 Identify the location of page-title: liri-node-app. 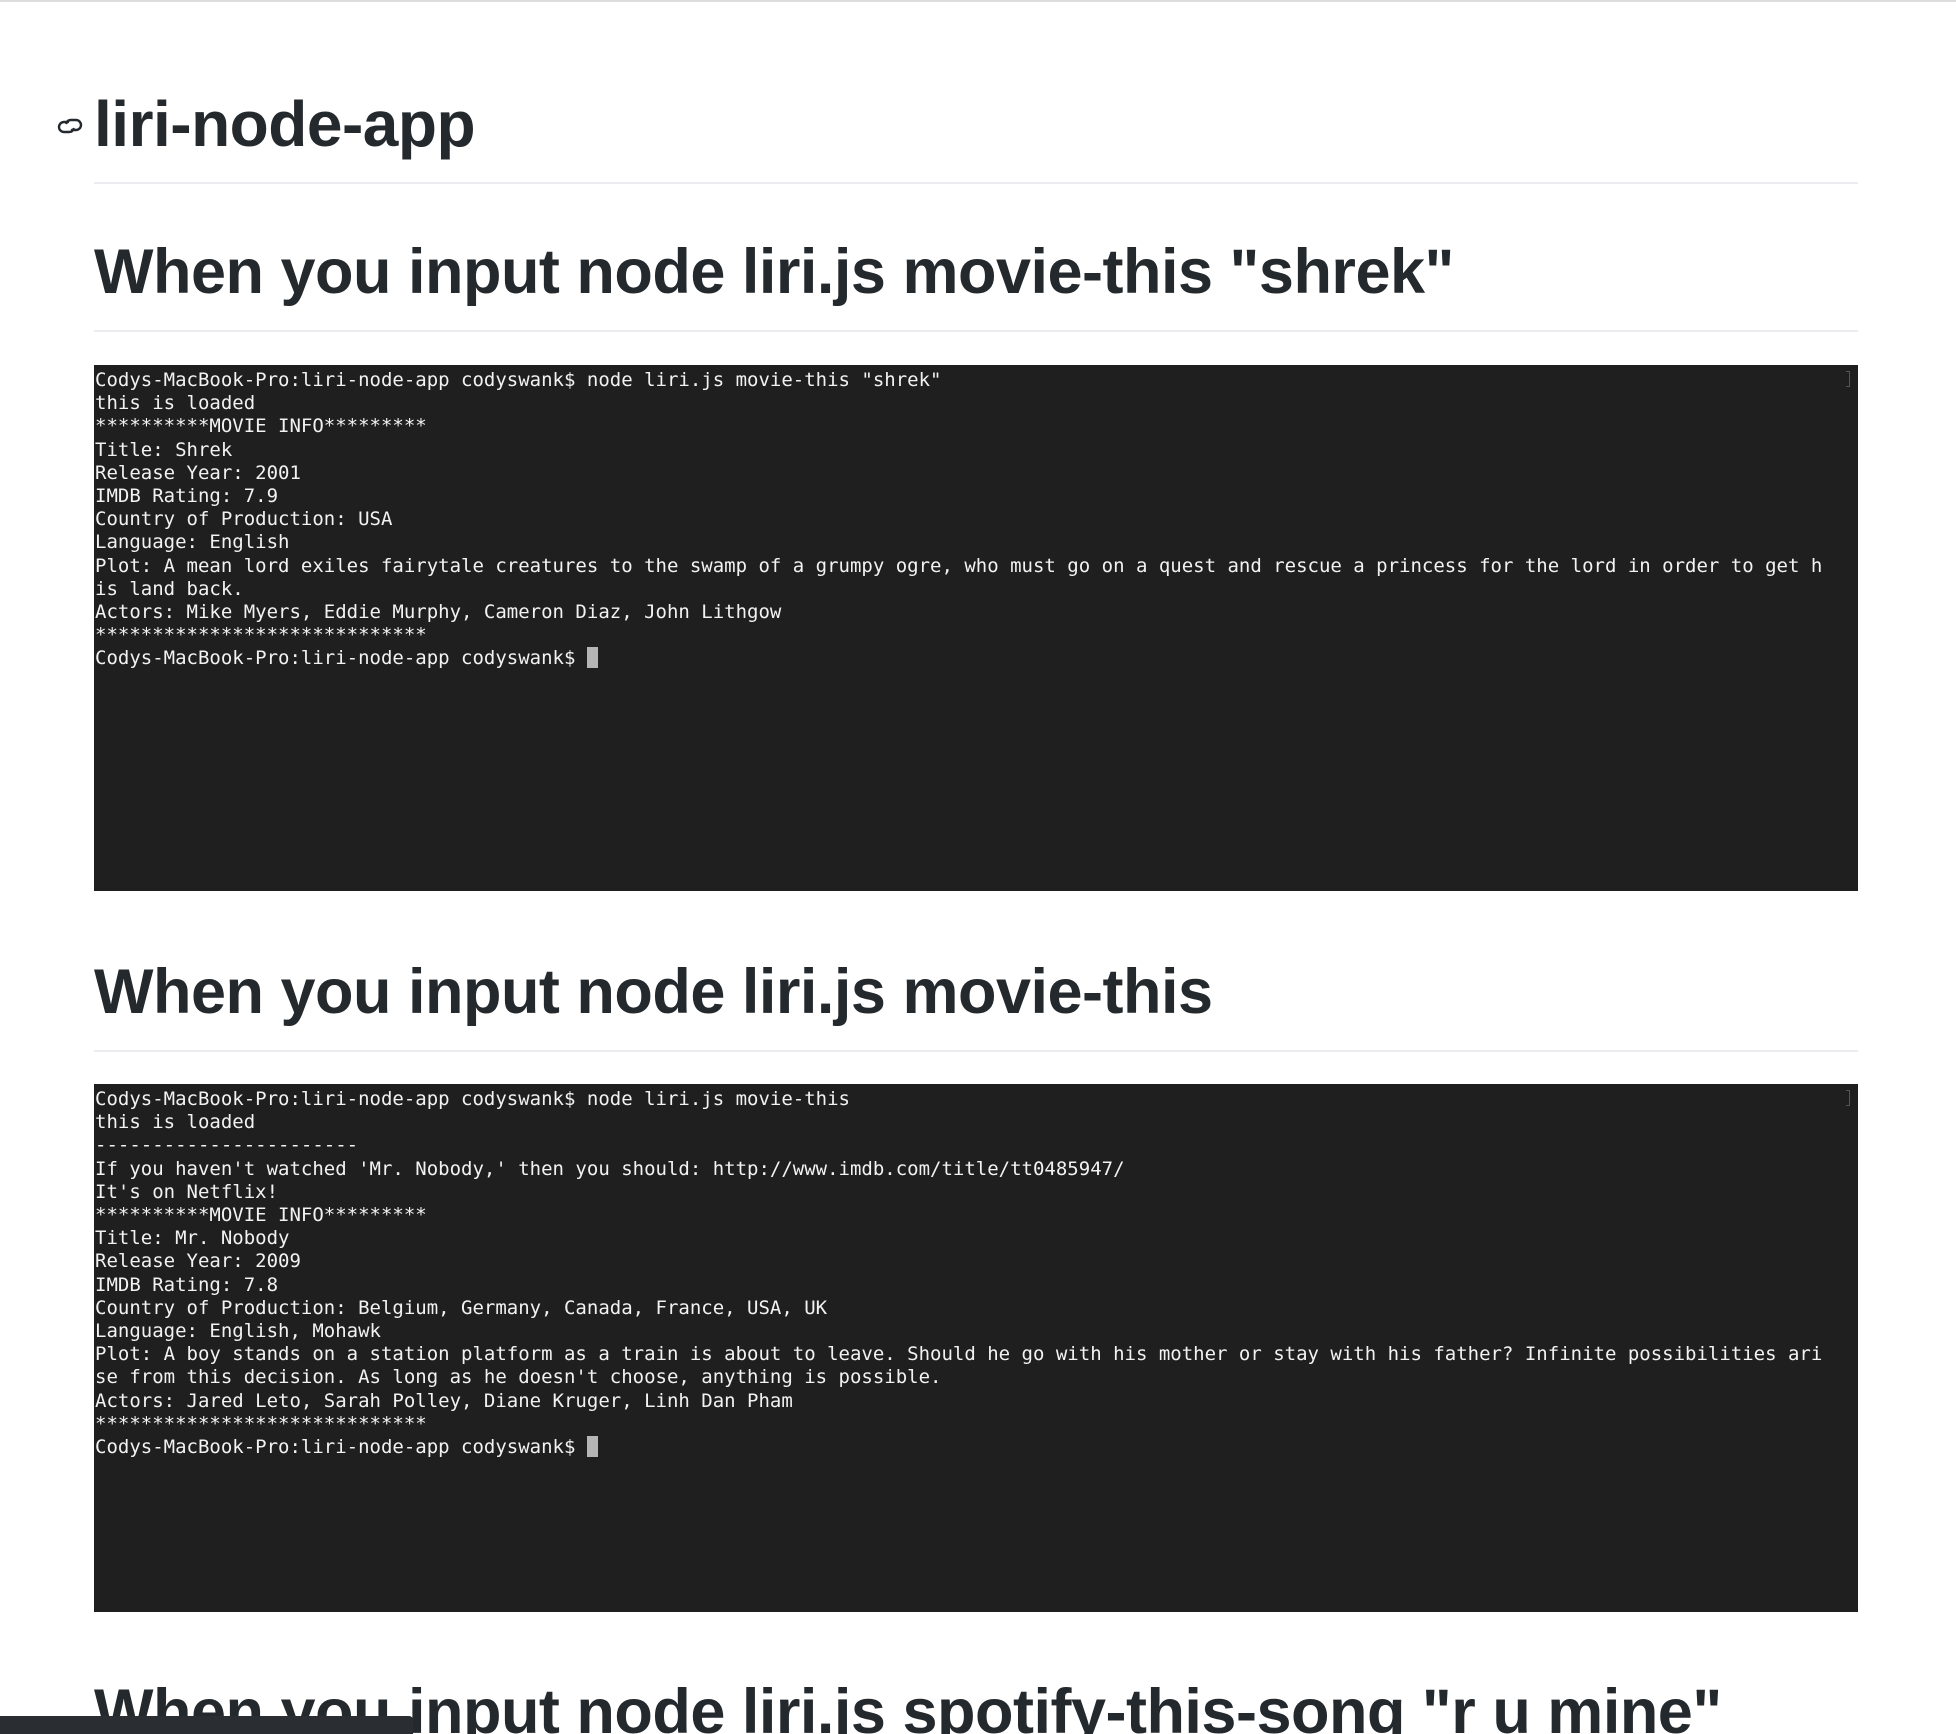
(285, 124).